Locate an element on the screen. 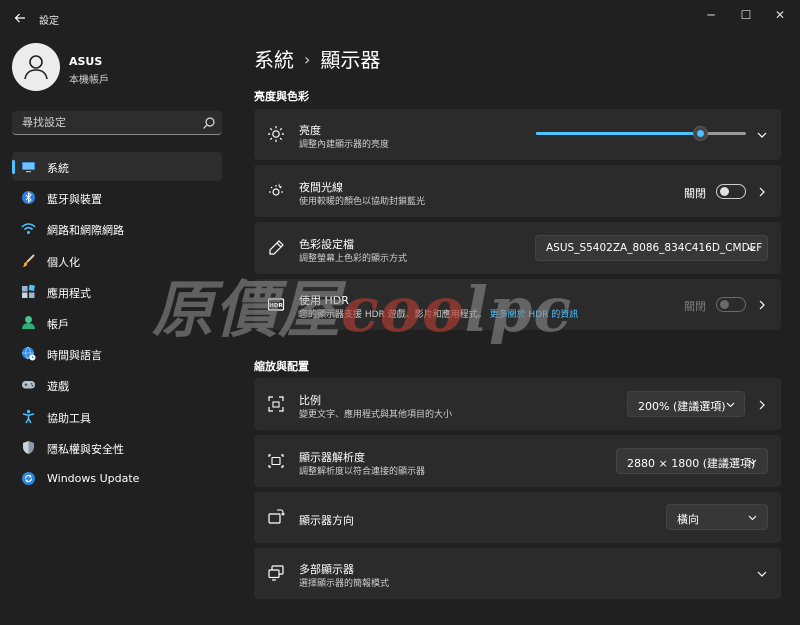 The width and height of the screenshot is (800, 625). sidebar-item-label: 應用程式 is located at coordinates (69, 293).